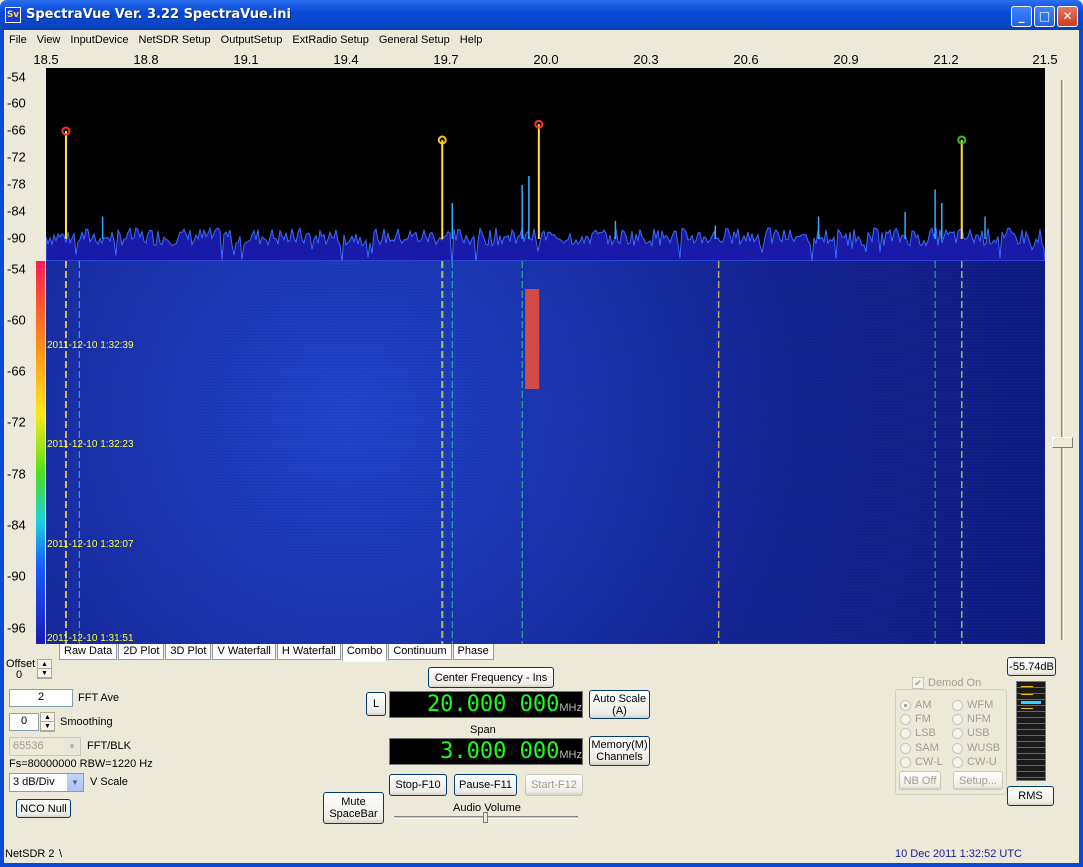 Image resolution: width=1083 pixels, height=867 pixels. Describe the element at coordinates (545, 243) in the screenshot. I see `noise-floor-trace` at that location.